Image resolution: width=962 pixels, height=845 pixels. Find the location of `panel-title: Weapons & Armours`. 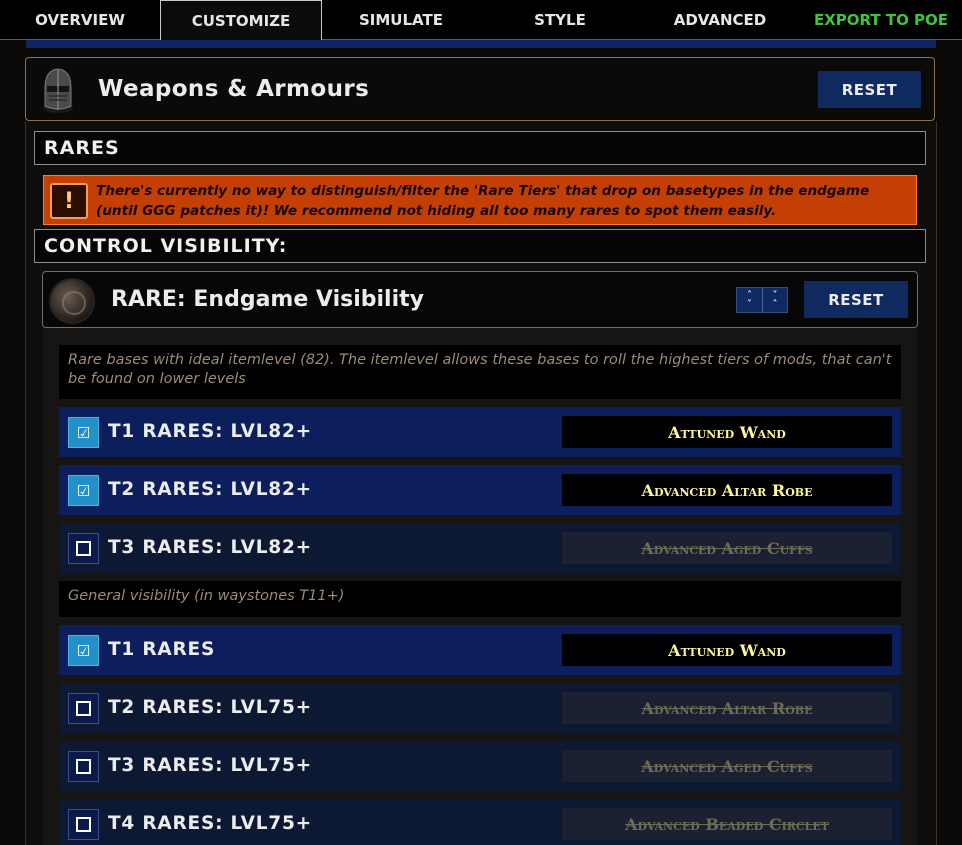

panel-title: Weapons & Armours is located at coordinates (234, 89).